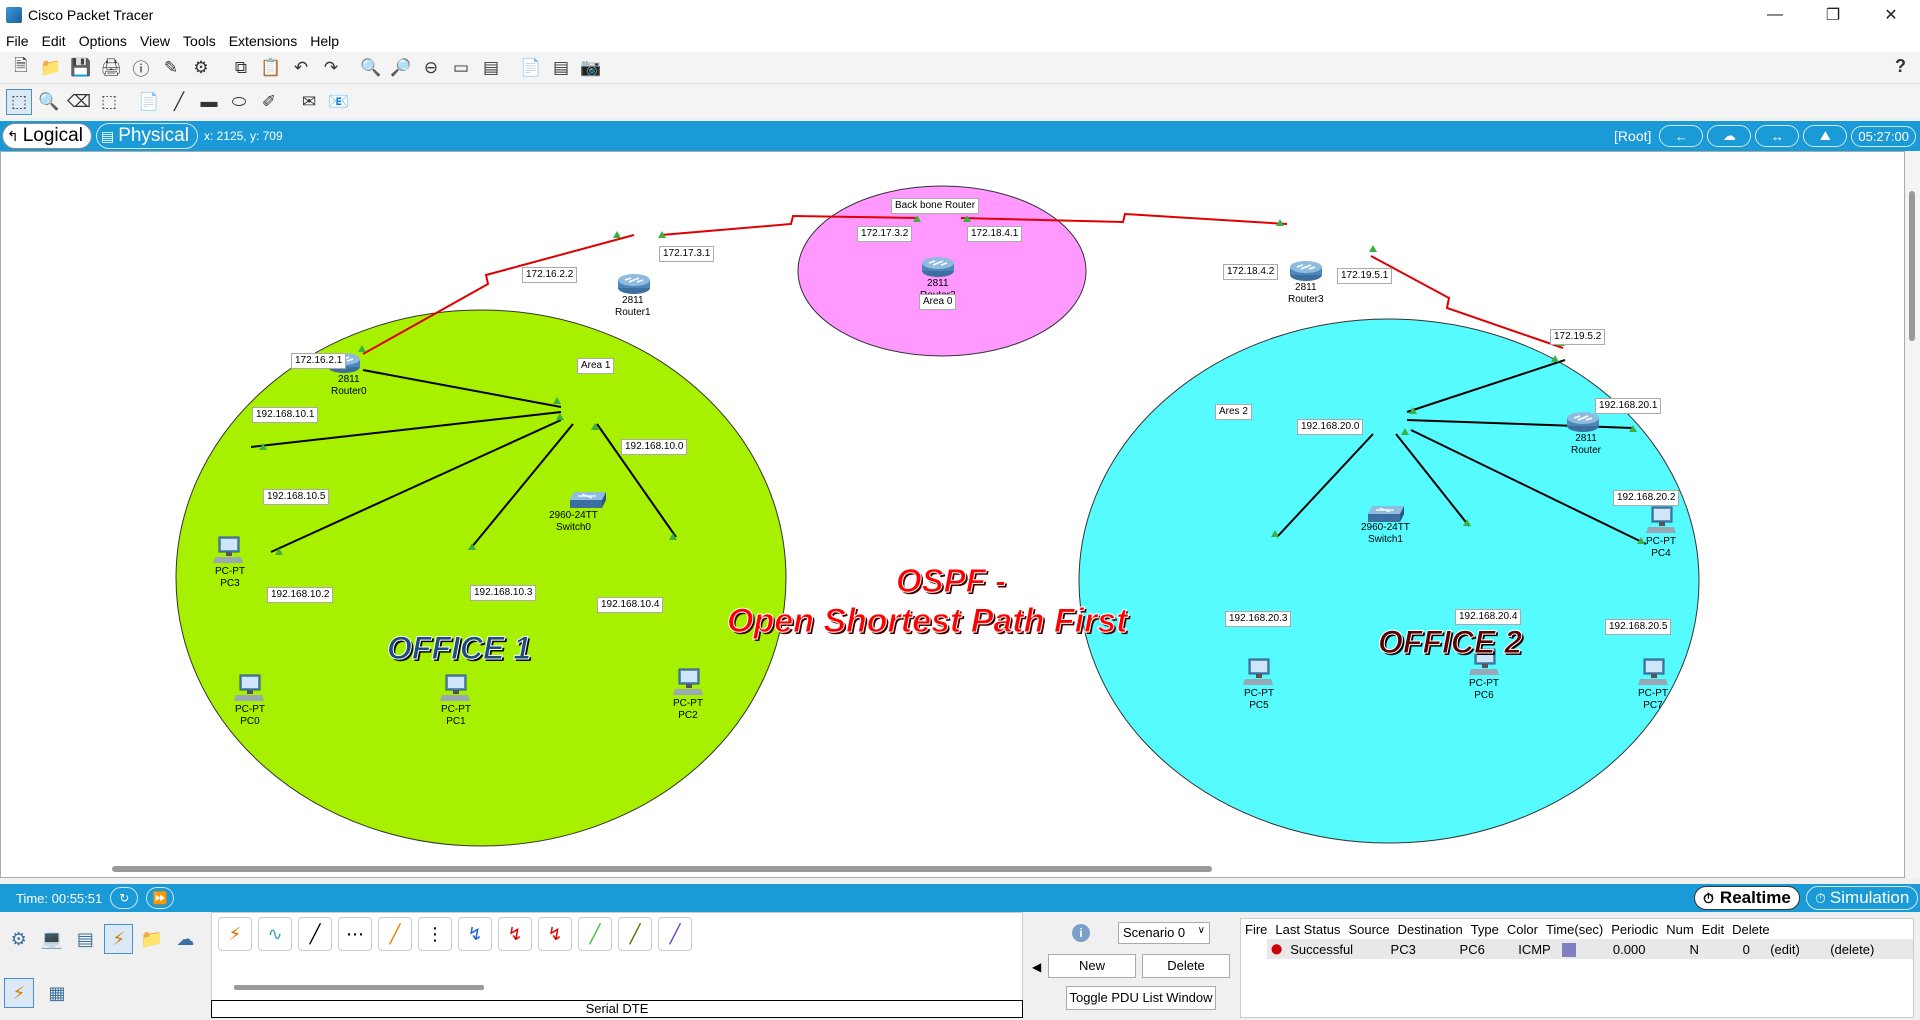 This screenshot has width=1920, height=1020. I want to click on miscellaneous-icon: 📁, so click(151, 939).